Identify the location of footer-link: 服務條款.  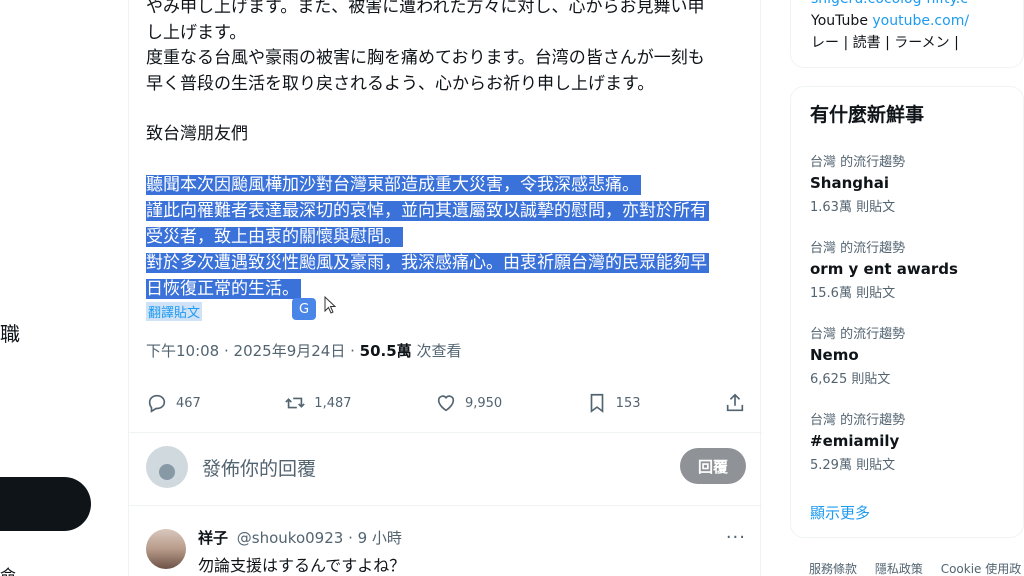
(833, 569).